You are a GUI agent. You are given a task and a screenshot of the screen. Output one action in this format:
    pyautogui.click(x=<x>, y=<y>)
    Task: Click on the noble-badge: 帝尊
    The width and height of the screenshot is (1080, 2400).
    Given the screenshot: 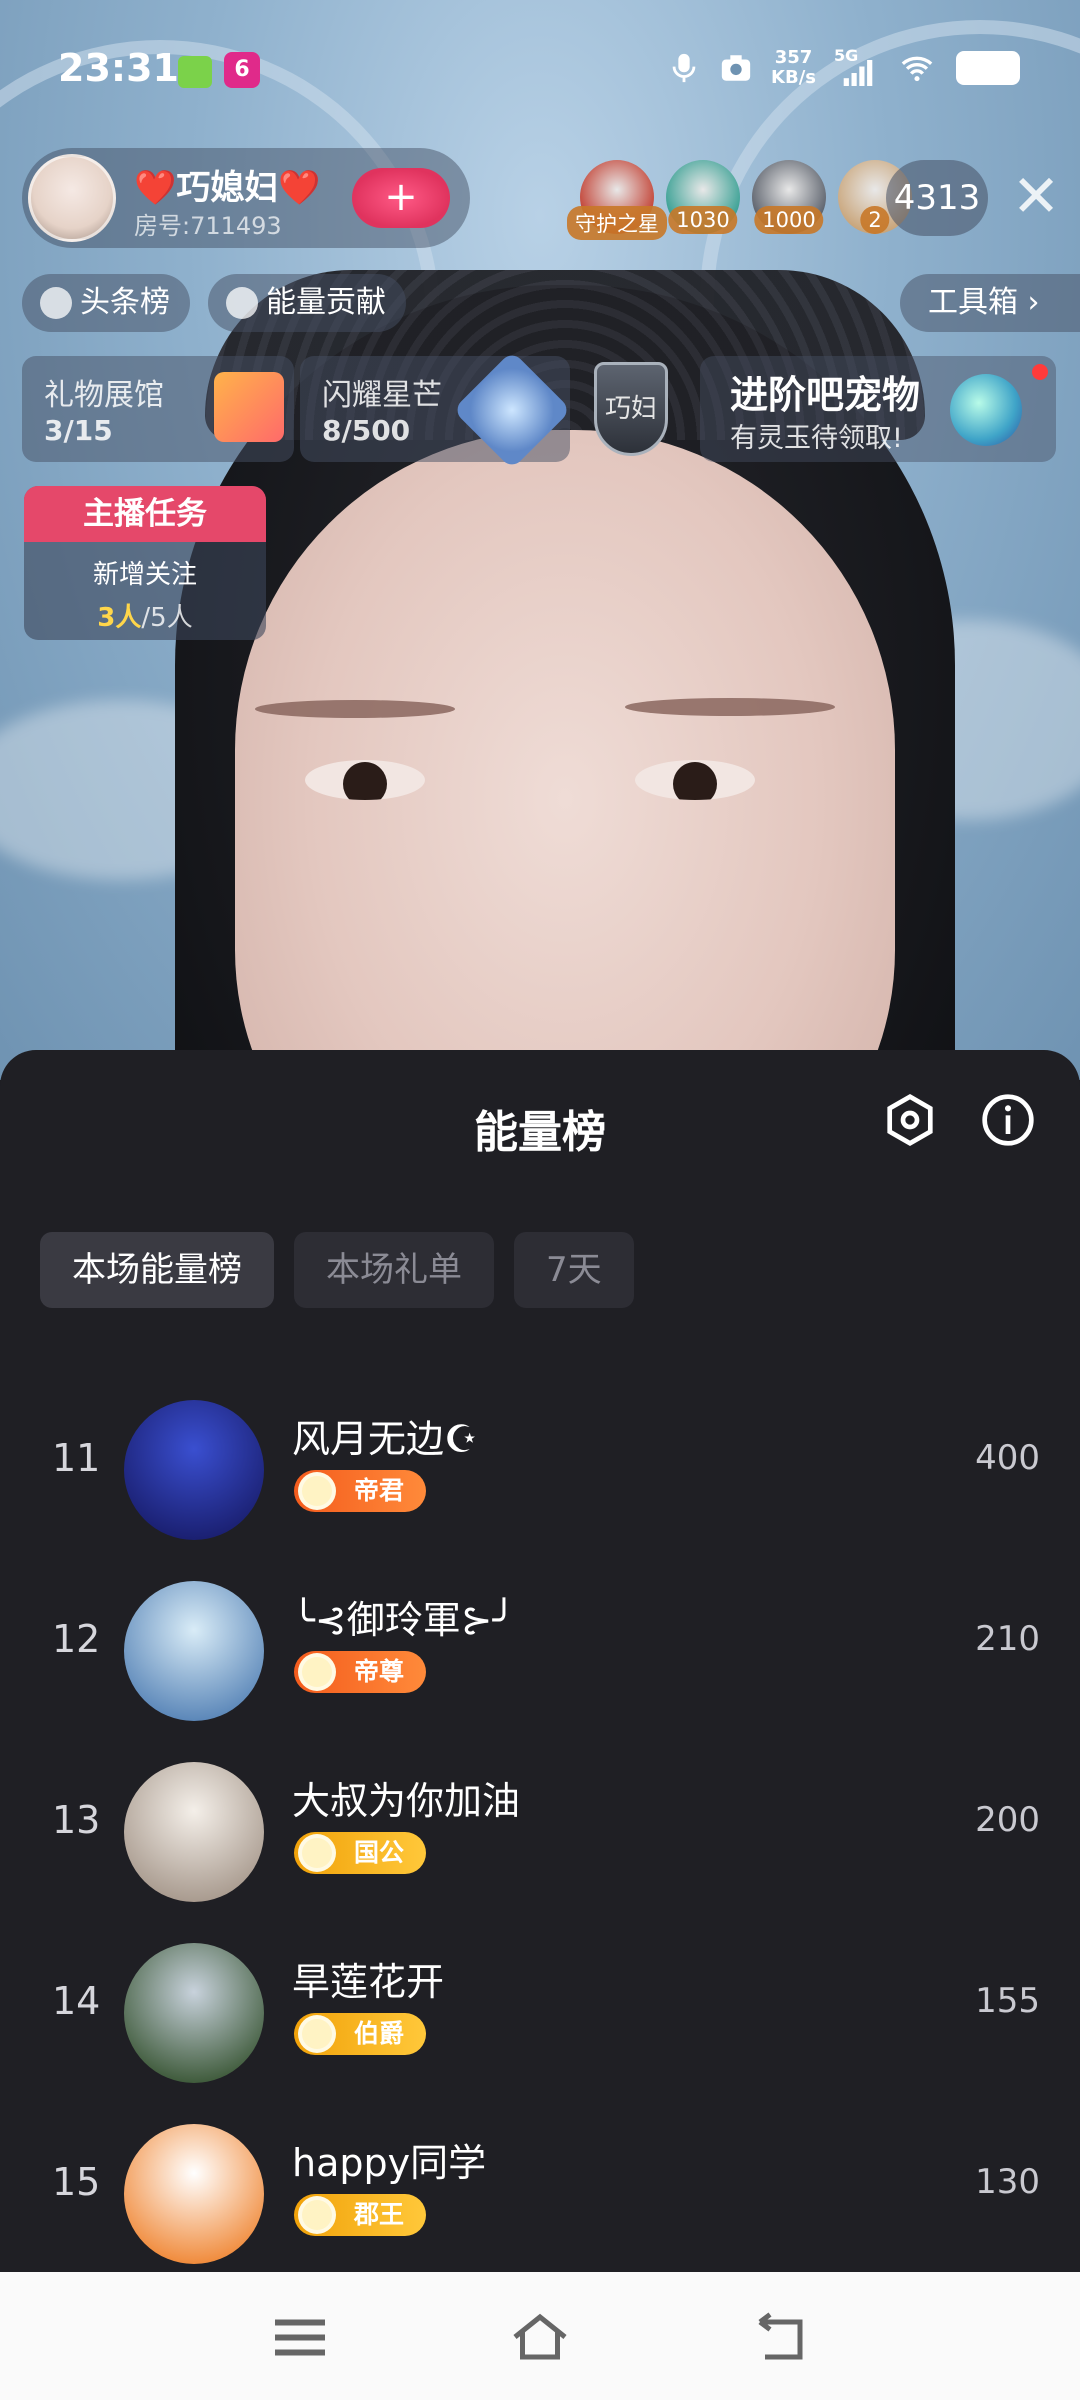 What is the action you would take?
    pyautogui.click(x=360, y=1672)
    